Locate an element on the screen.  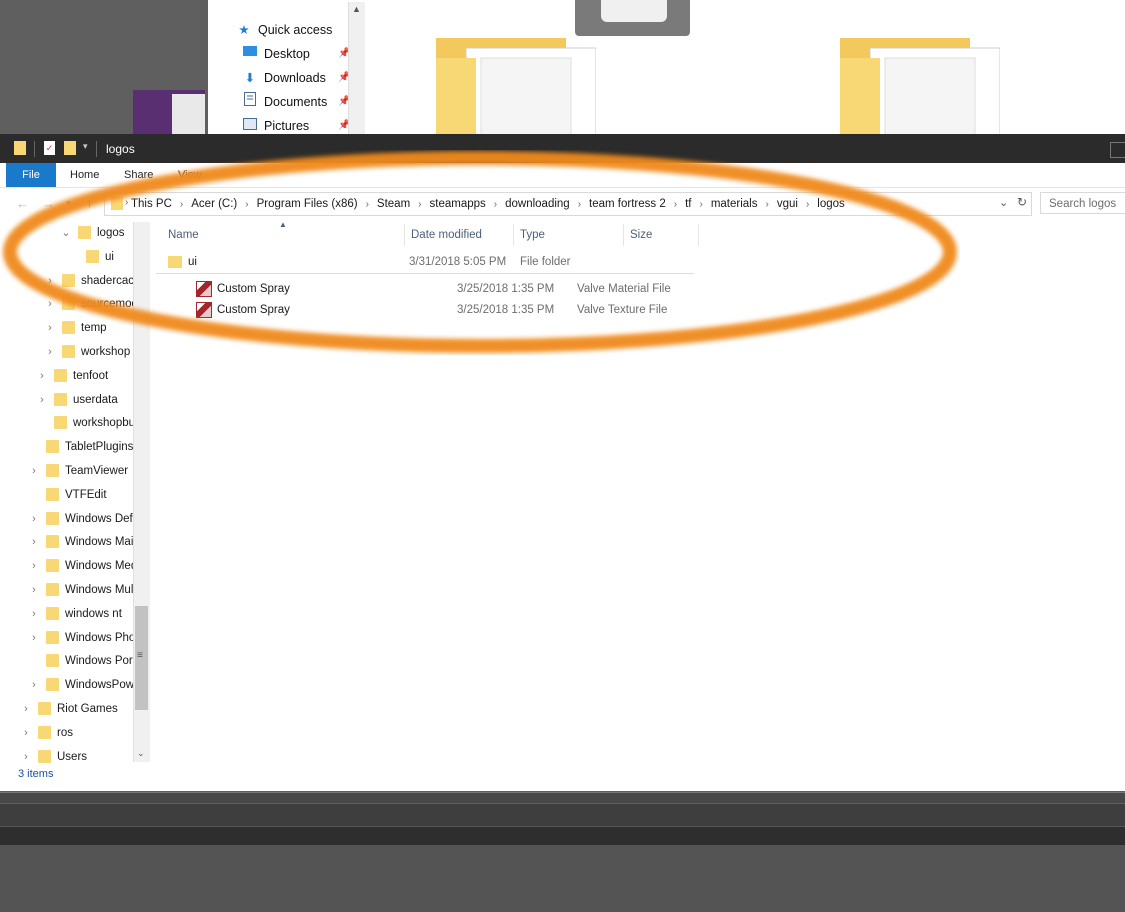
nav-item-label: Riot Games is located at coordinates (87, 709).